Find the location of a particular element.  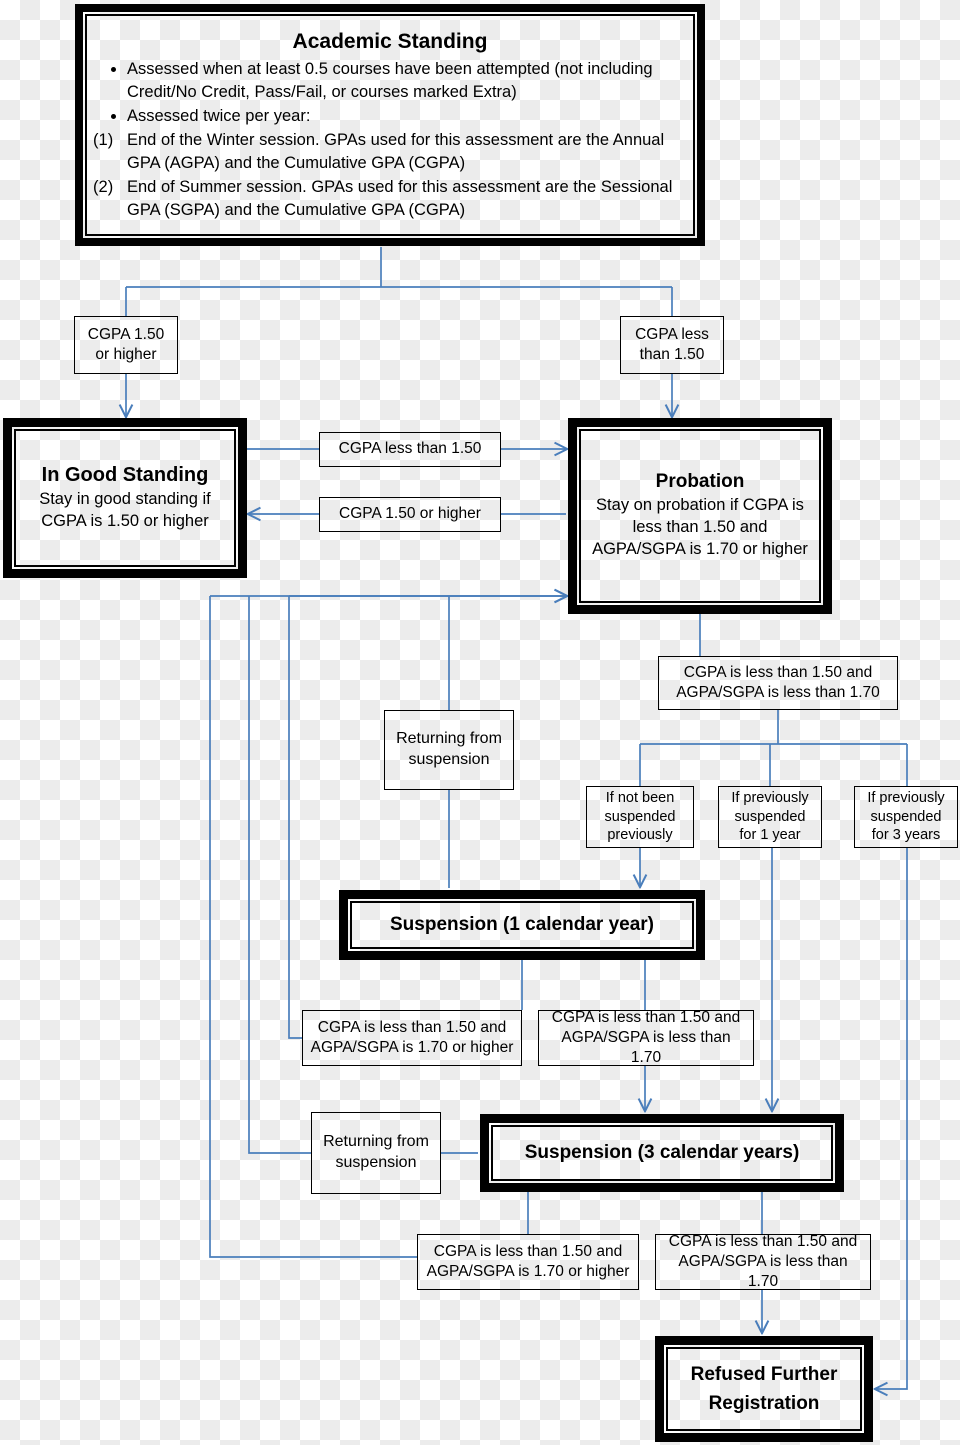

label-if-previously-suspended-3-years: If previously suspended for 3 years is located at coordinates (906, 817).